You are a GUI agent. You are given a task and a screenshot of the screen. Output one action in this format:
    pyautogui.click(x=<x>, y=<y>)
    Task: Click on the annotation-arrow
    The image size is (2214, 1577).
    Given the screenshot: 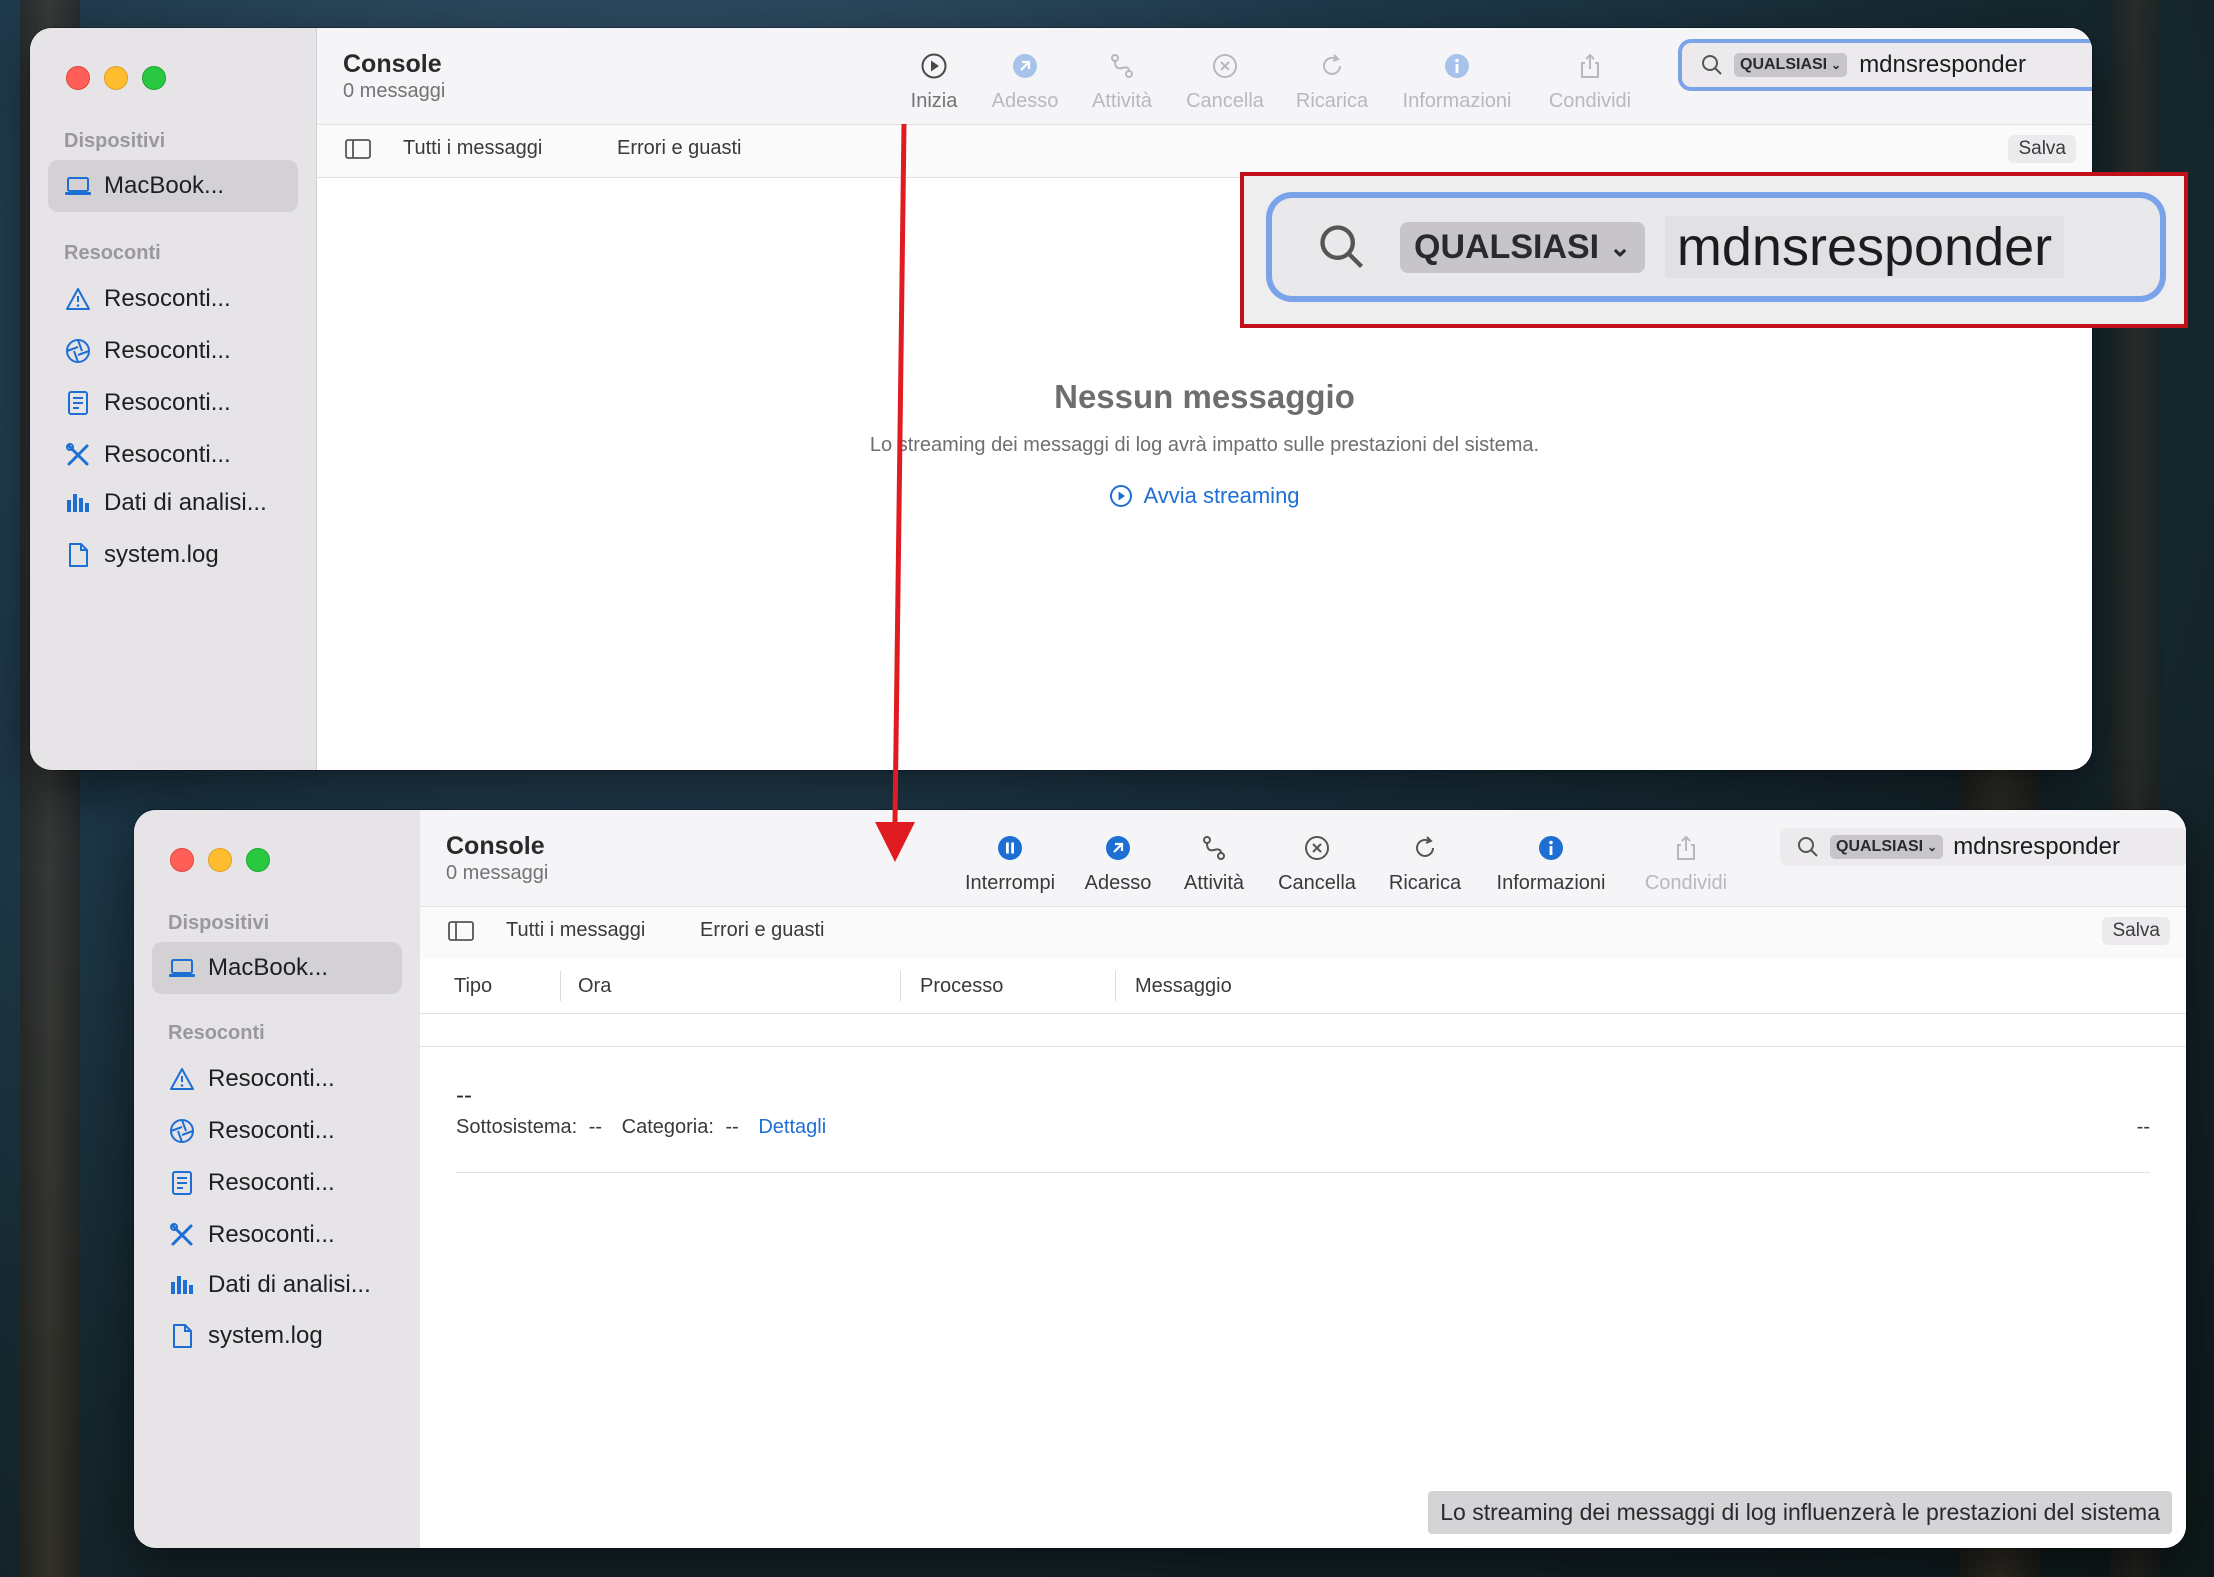 What is the action you would take?
    pyautogui.click(x=895, y=492)
    